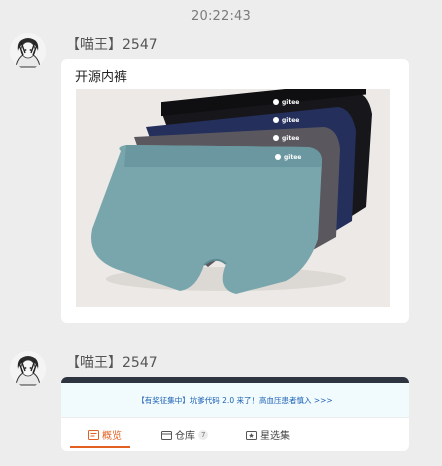  Describe the element at coordinates (93, 434) in the screenshot. I see `overview-icon` at that location.